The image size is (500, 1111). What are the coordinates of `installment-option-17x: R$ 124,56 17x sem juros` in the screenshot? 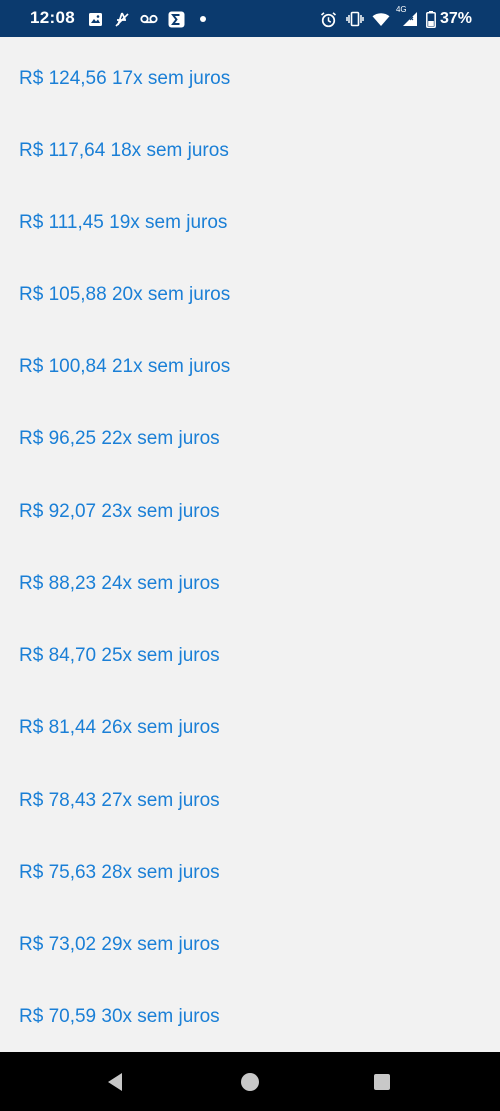 It's located at (124, 79).